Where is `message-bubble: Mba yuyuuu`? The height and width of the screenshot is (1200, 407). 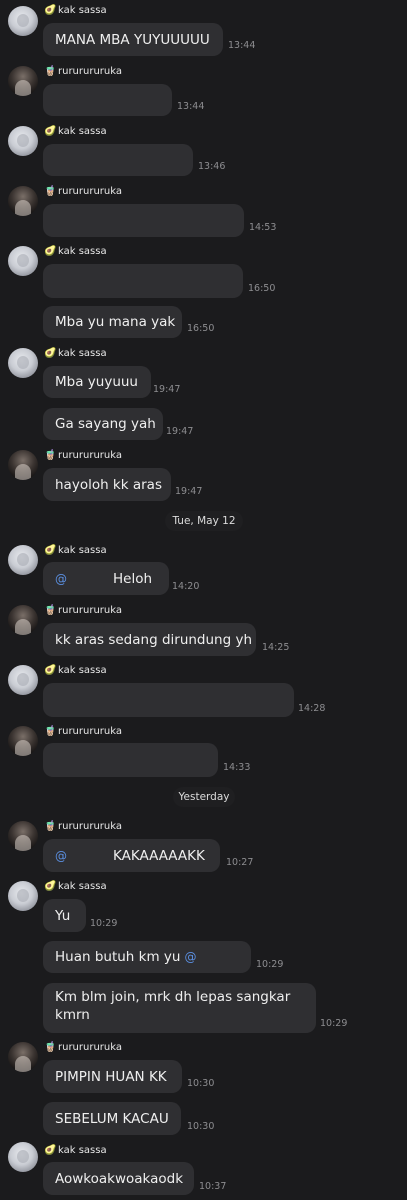 message-bubble: Mba yuyuuu is located at coordinates (97, 382).